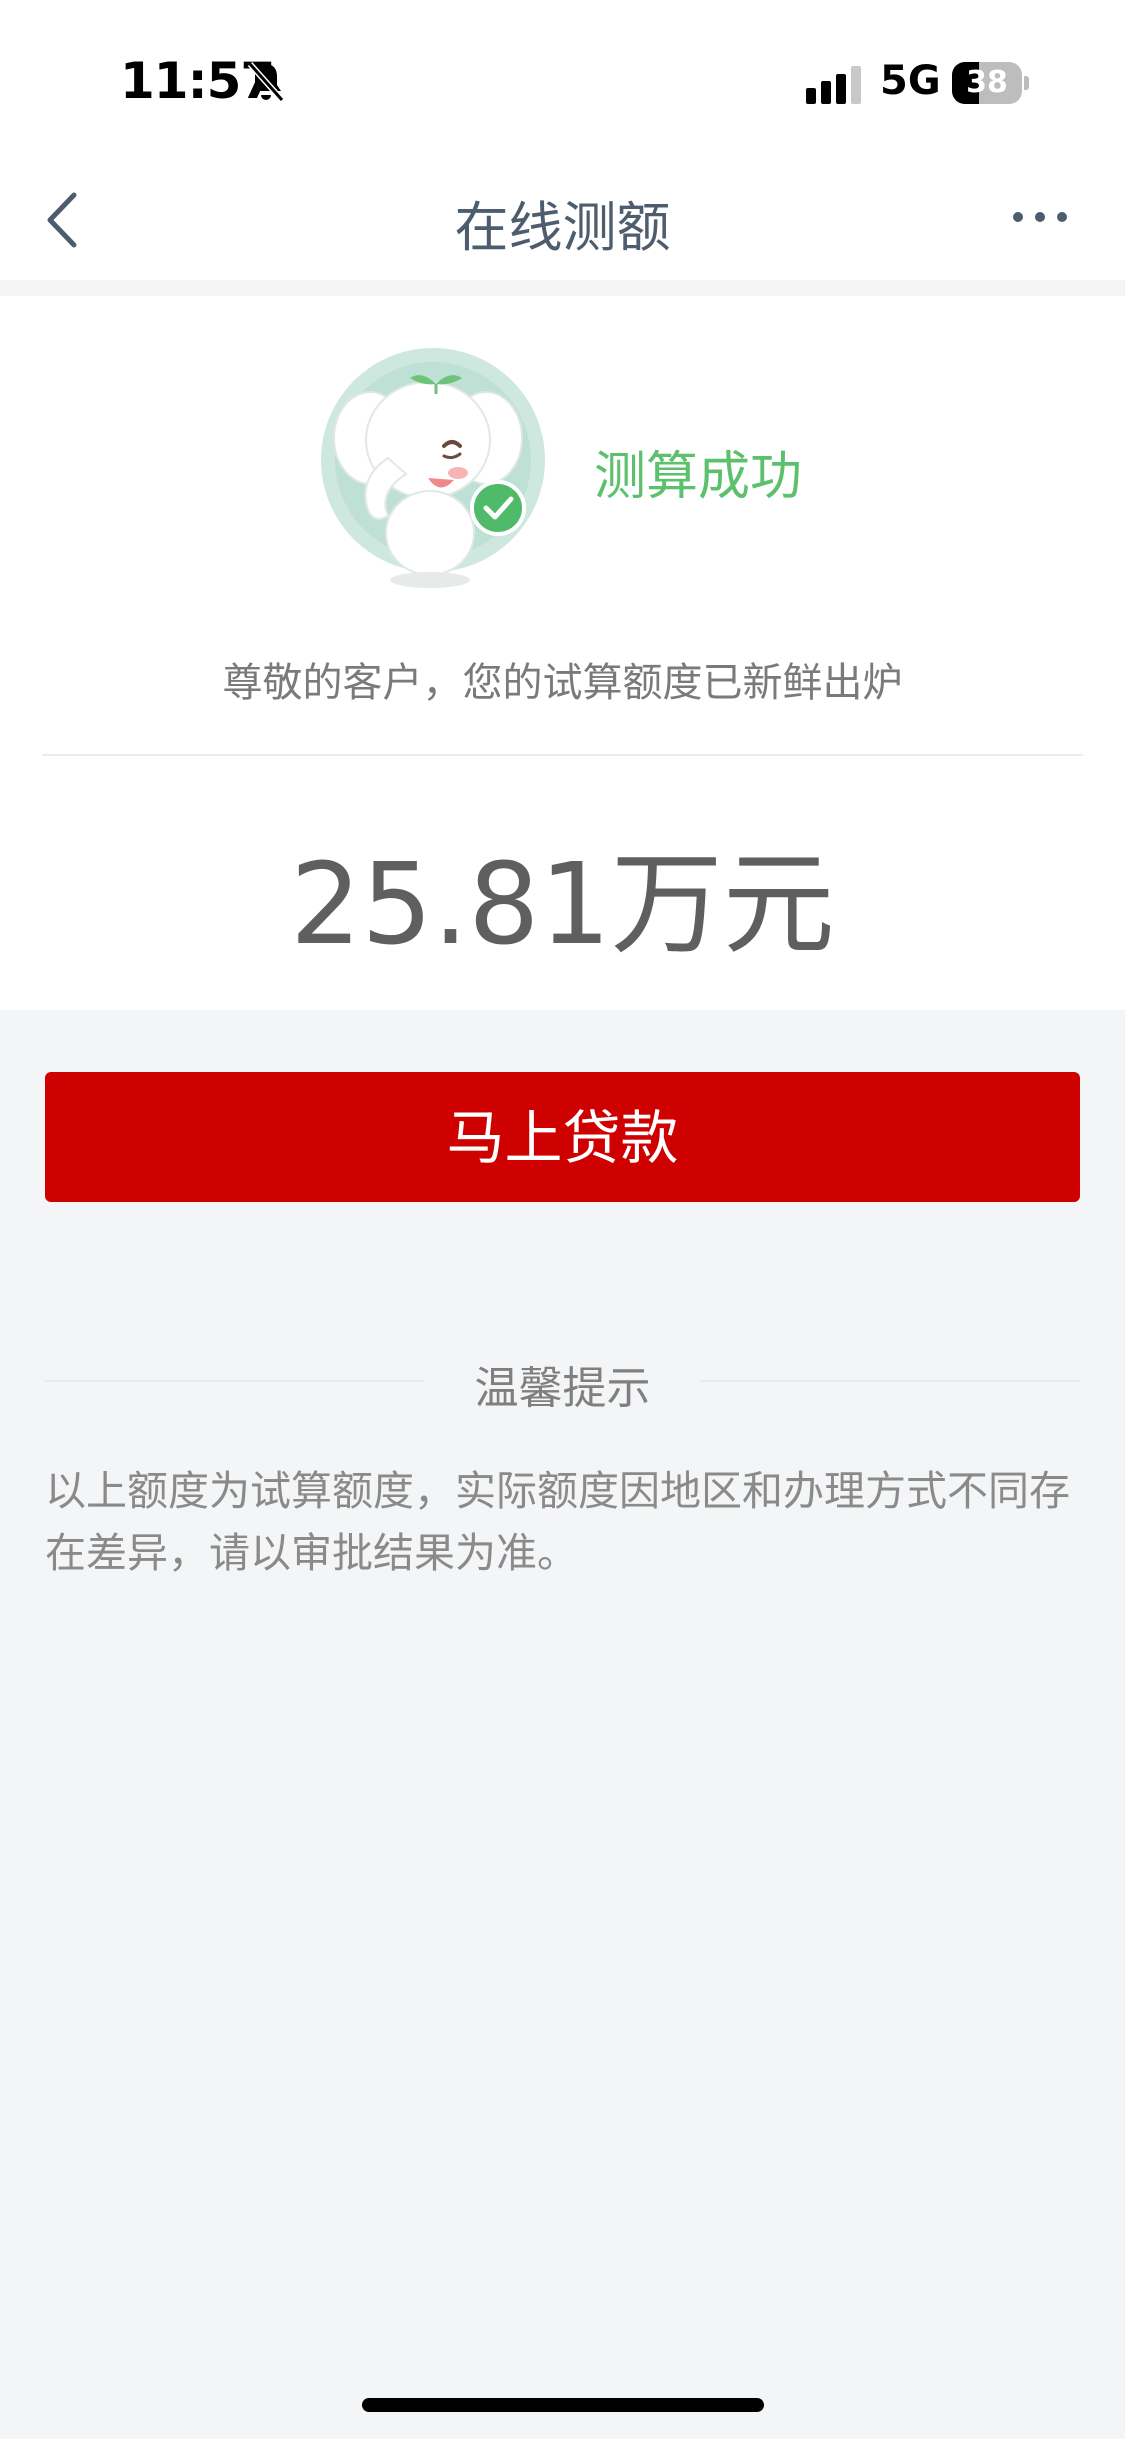 The image size is (1125, 2439). I want to click on battery-body: 38, so click(987, 83).